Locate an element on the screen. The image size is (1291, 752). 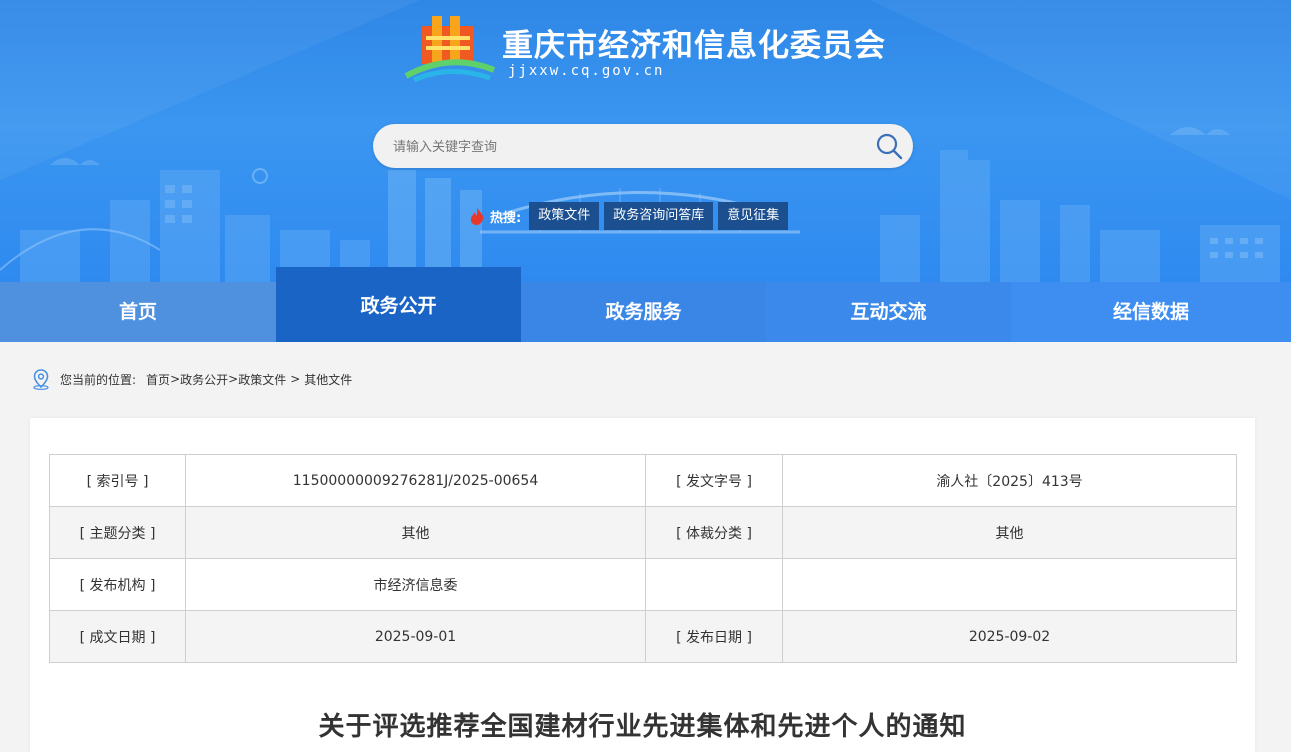
site-title: 重庆市经济和信息化委员会 is located at coordinates (694, 46).